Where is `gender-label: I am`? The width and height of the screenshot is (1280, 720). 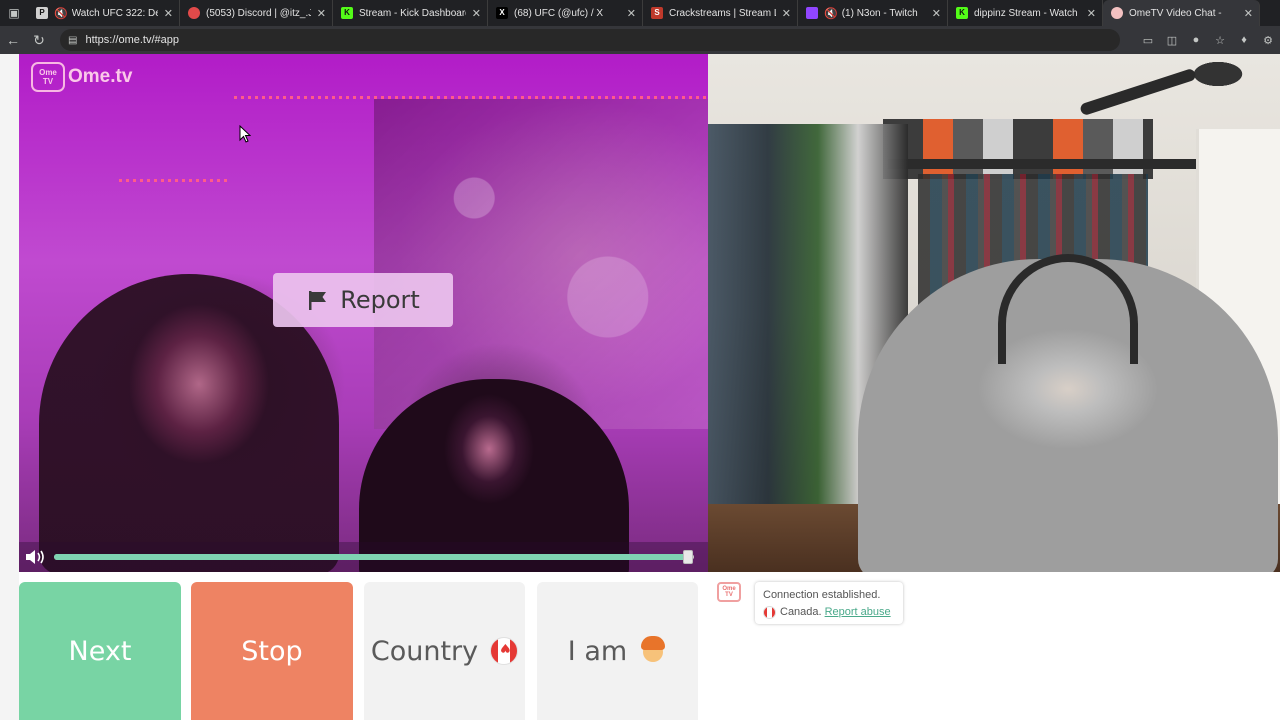 gender-label: I am is located at coordinates (597, 651).